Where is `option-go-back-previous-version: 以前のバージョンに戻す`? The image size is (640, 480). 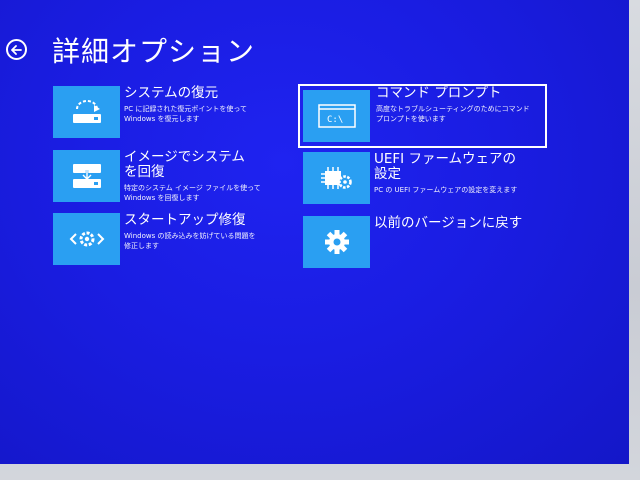 option-go-back-previous-version: 以前のバージョンに戻す is located at coordinates (423, 243).